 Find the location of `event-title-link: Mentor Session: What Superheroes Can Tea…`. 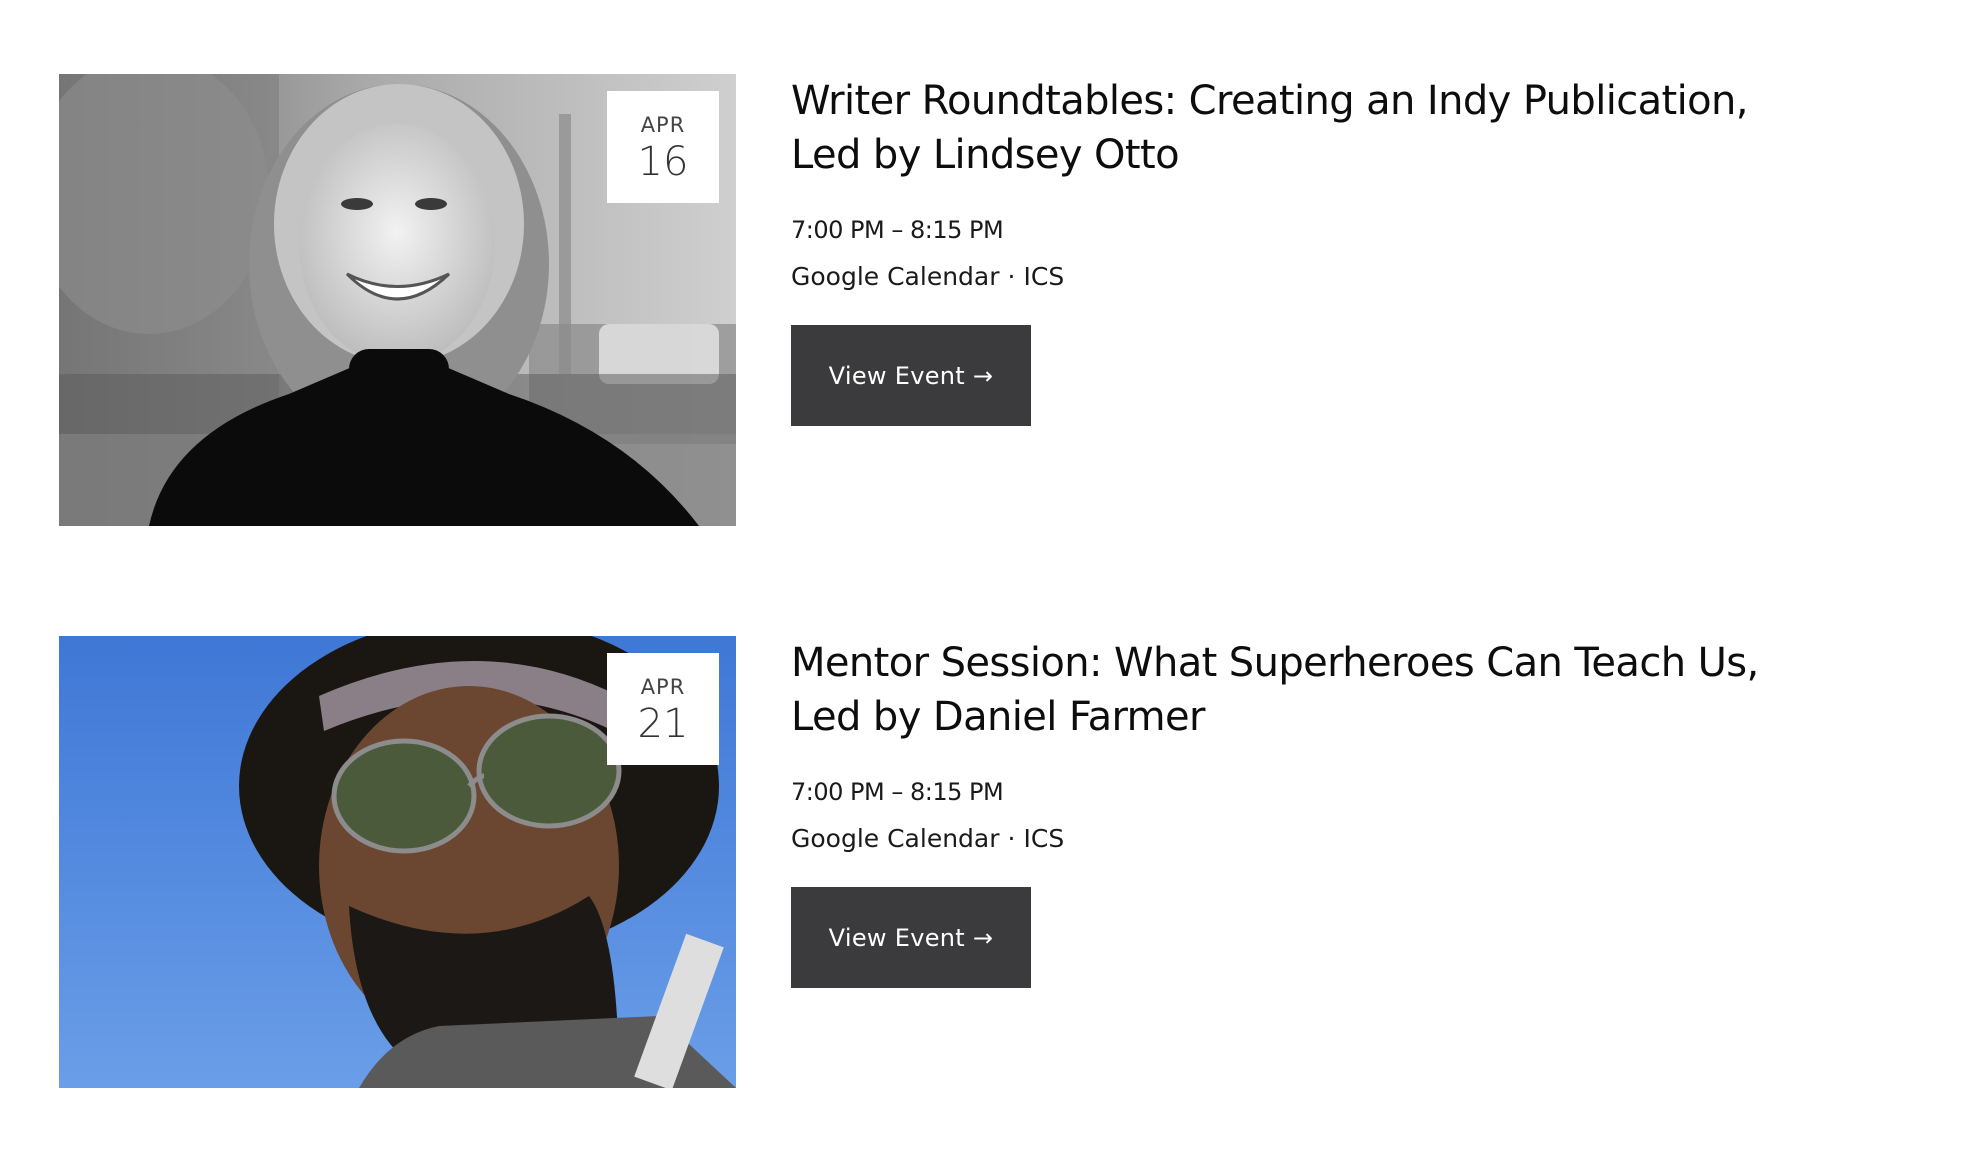

event-title-link: Mentor Session: What Superheroes Can Tea… is located at coordinates (1275, 690).